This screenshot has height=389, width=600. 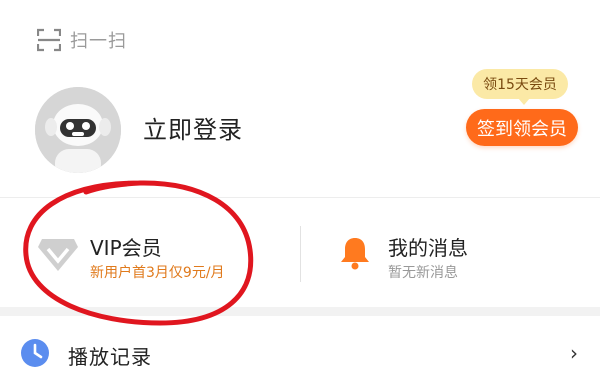 What do you see at coordinates (522, 127) in the screenshot?
I see `checkin-button: 签到领会员` at bounding box center [522, 127].